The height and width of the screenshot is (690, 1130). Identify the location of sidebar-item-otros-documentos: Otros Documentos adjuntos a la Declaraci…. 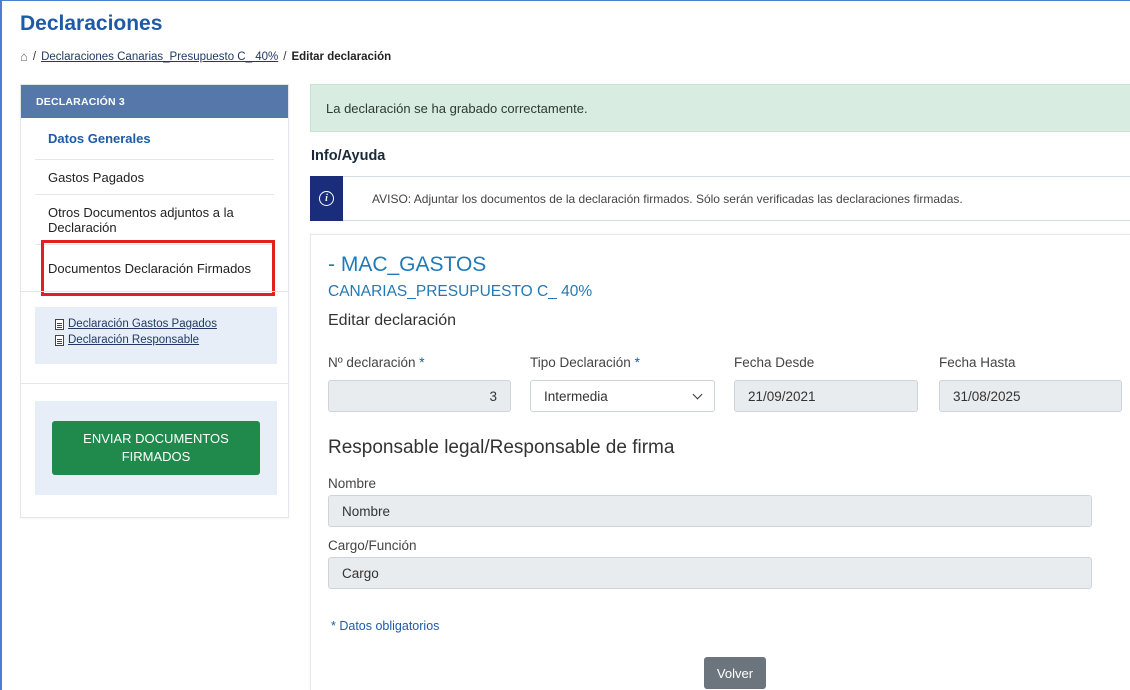
(154, 220).